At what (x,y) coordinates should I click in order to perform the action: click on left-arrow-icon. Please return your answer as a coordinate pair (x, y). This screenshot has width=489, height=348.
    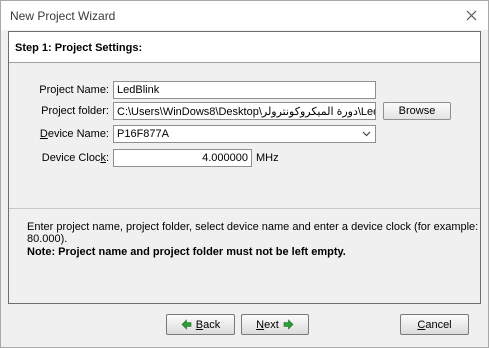
    Looking at the image, I should click on (186, 324).